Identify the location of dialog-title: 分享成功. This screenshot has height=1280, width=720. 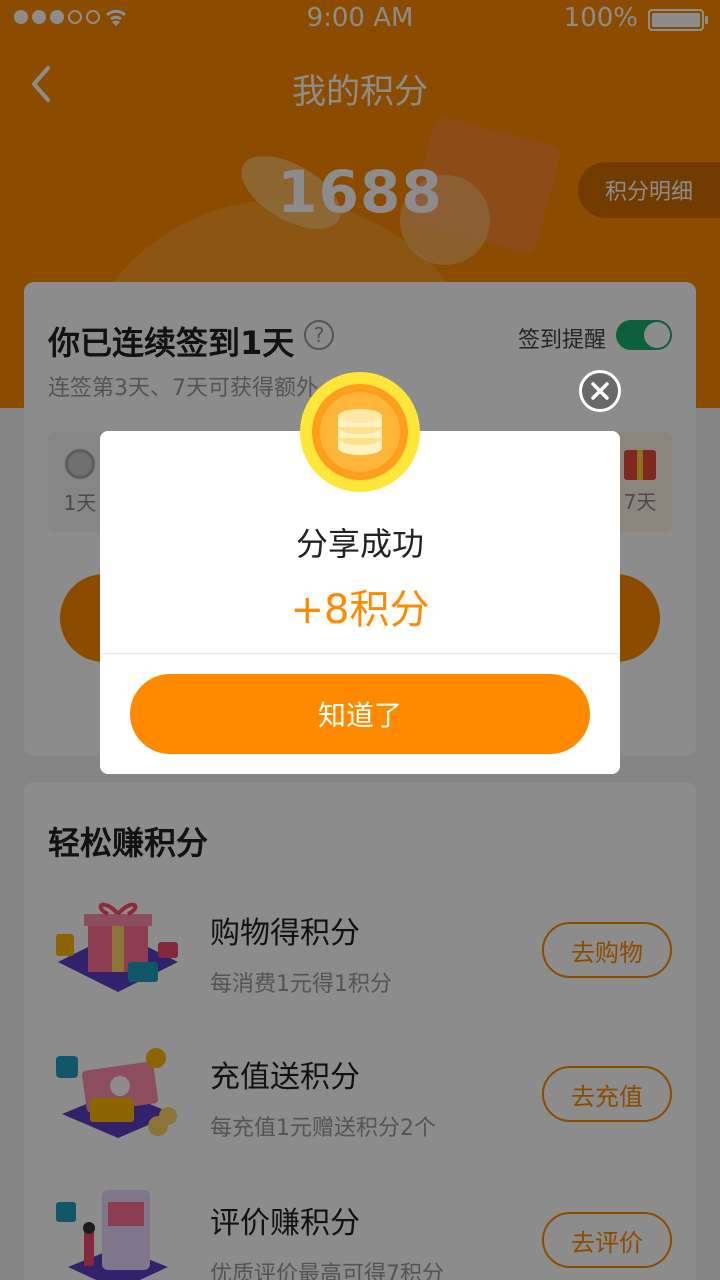
(359, 544).